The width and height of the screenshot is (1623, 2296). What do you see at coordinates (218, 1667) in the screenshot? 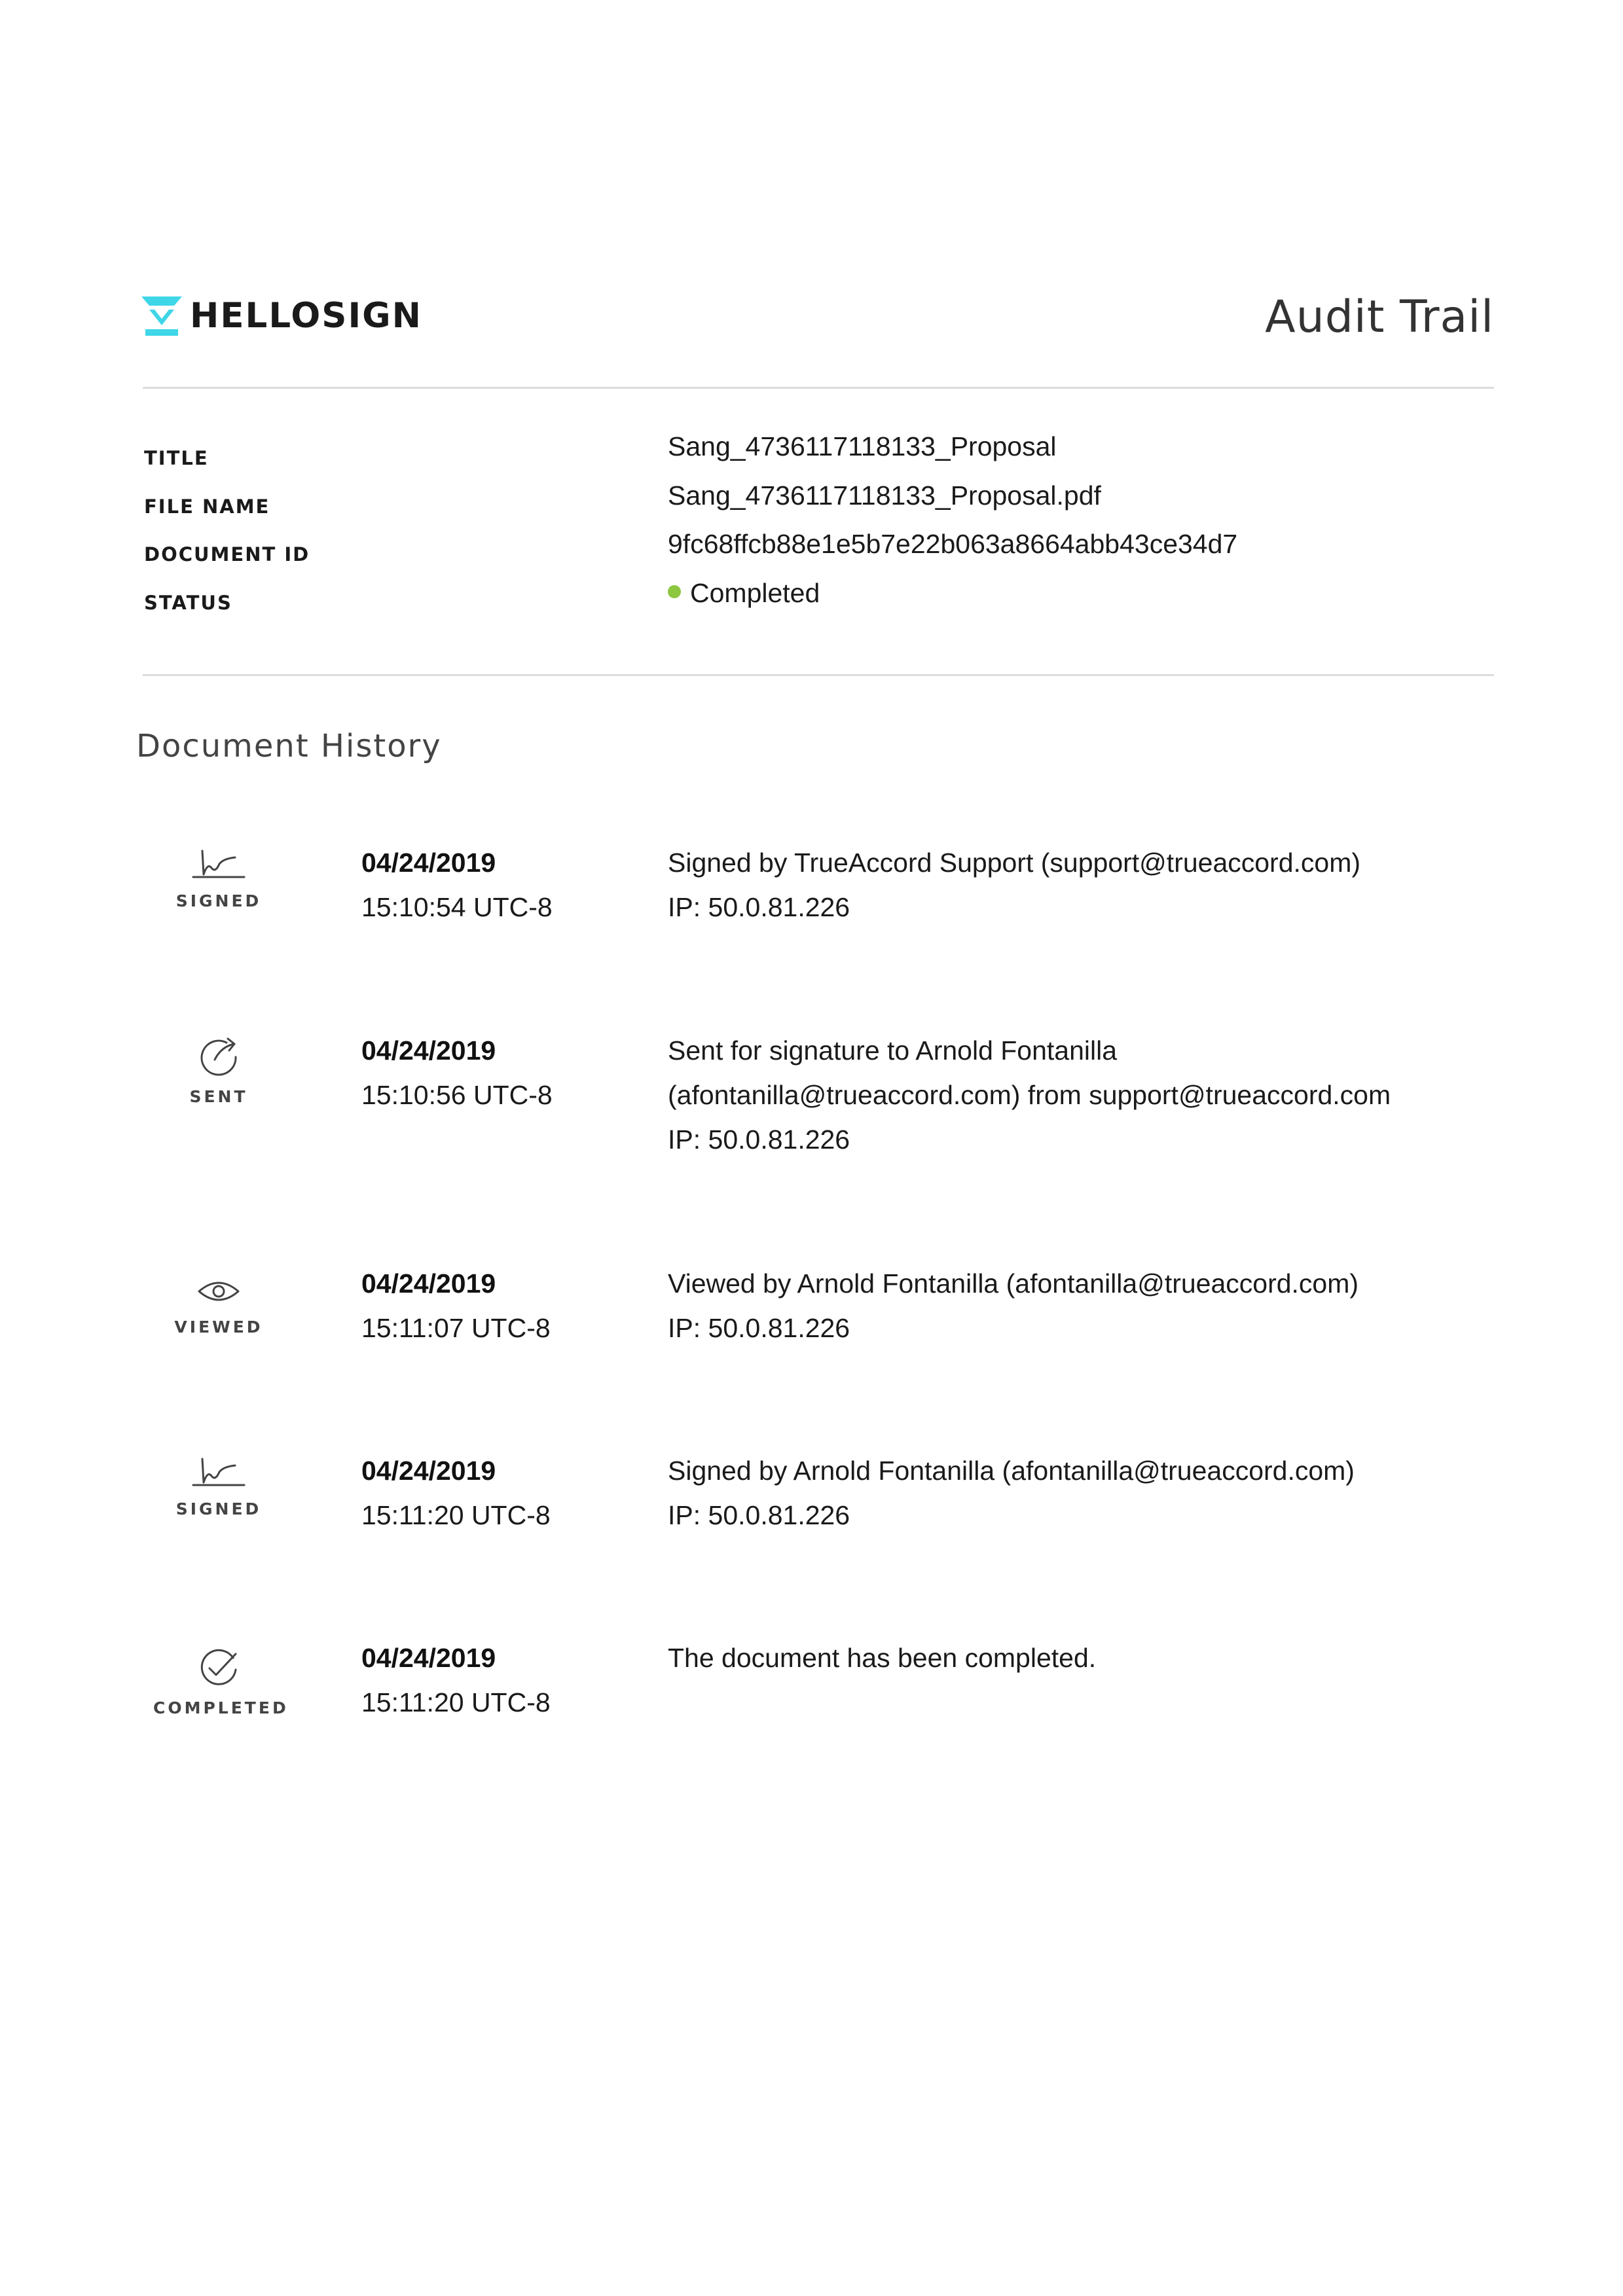
I see `check-circle-icon` at bounding box center [218, 1667].